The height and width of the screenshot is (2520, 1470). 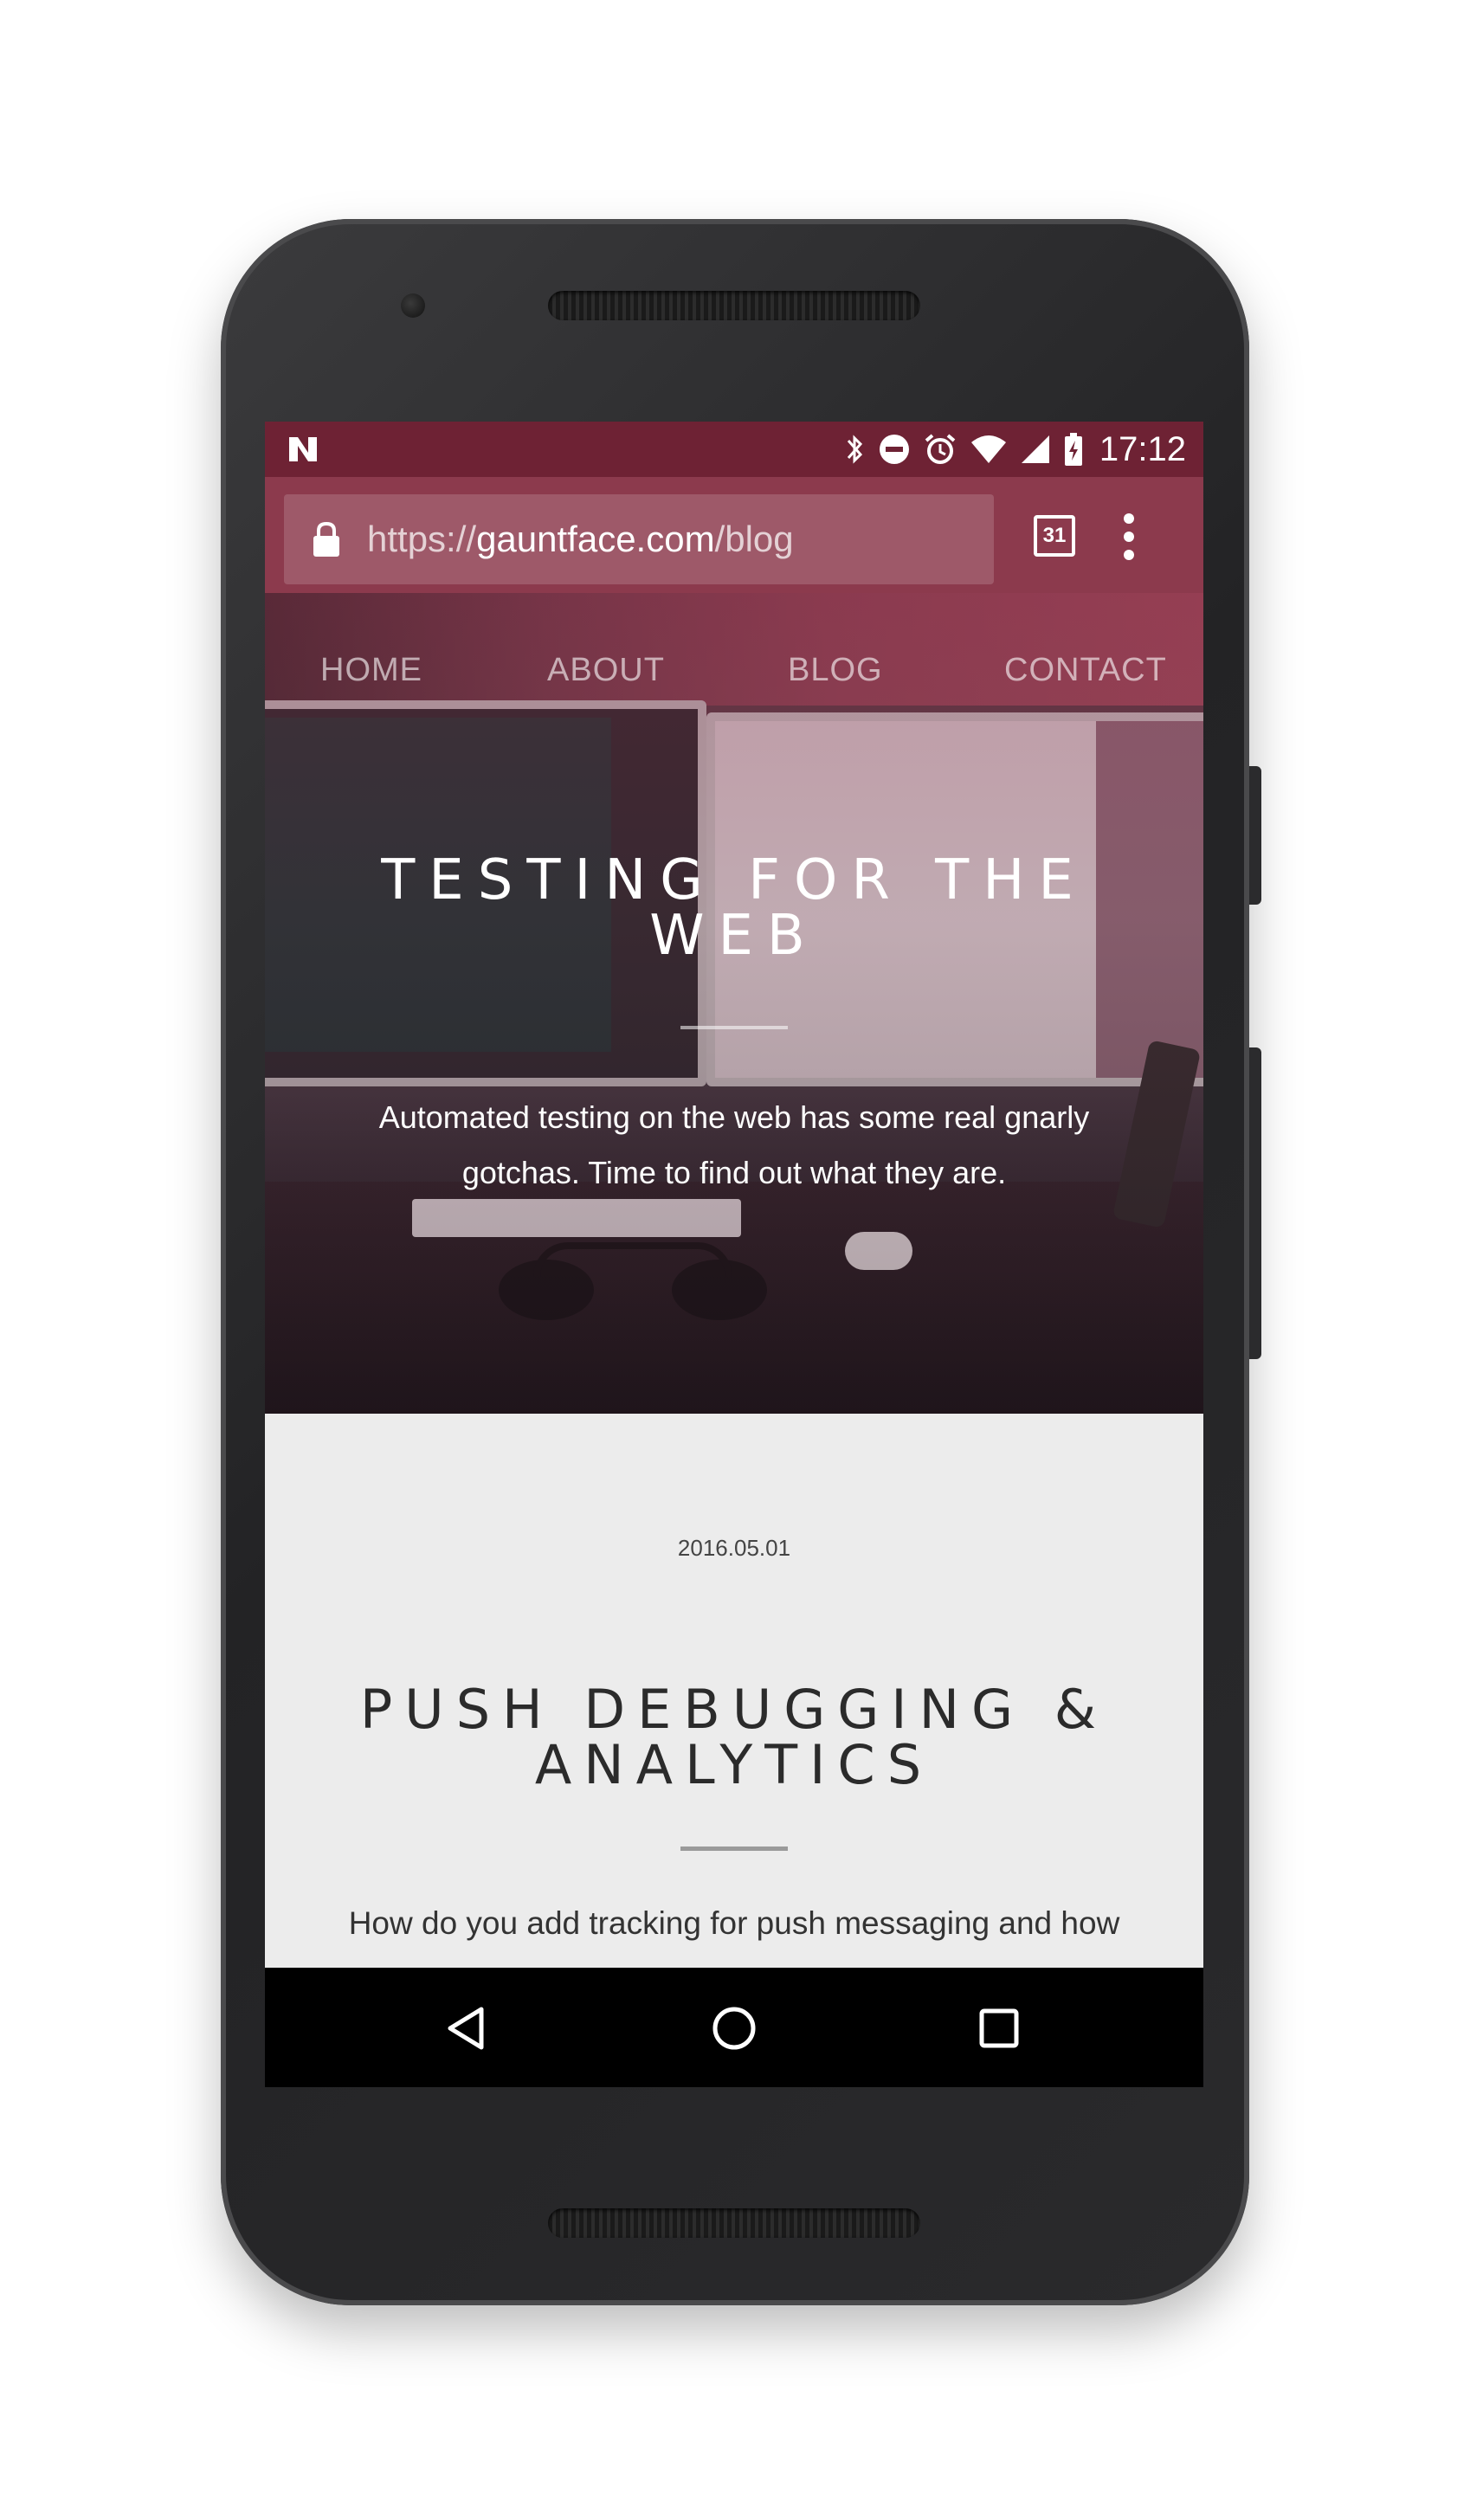 I want to click on status-icons: 17:12, so click(x=1015, y=449).